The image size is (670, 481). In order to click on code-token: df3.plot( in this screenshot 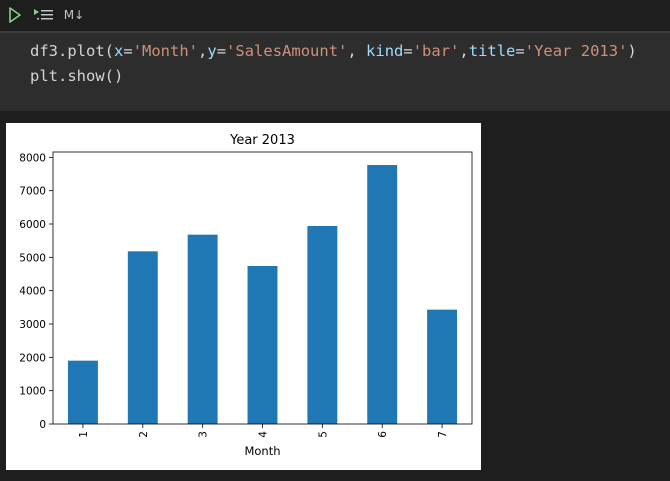, I will do `click(72, 51)`.